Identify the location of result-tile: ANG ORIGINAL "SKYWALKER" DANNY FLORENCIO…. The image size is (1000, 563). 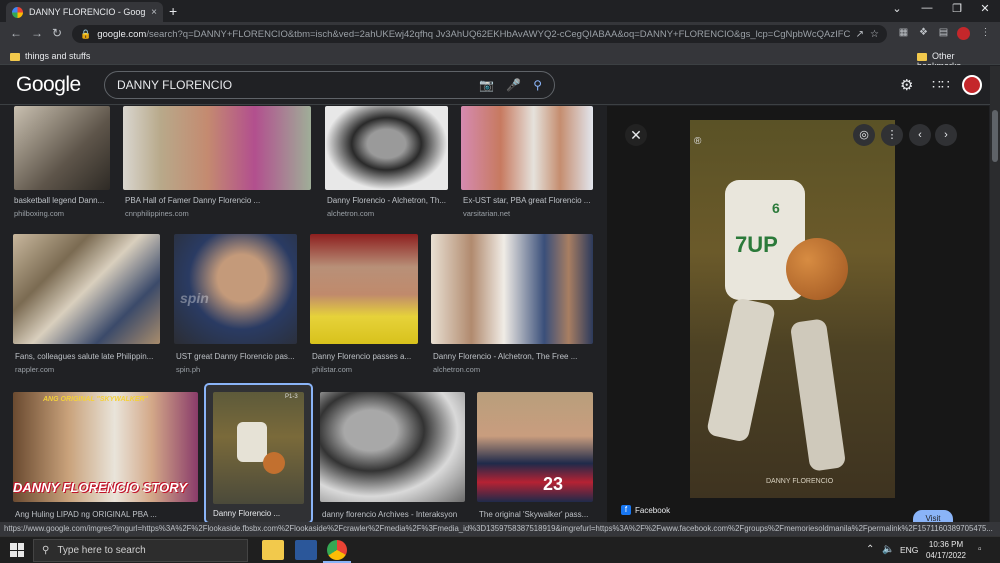
(105, 457).